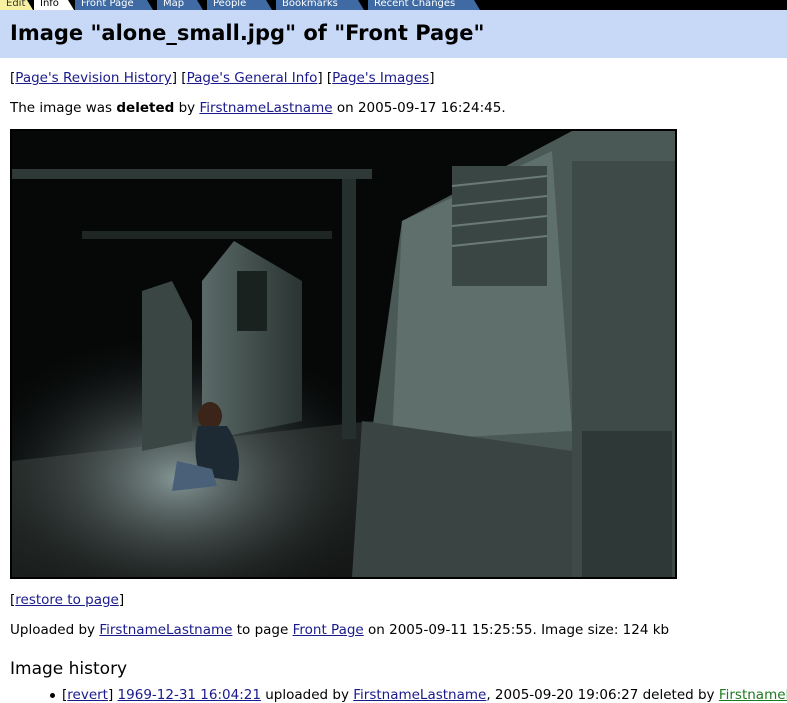  I want to click on page-header: Image "alone_small.jpg" of "Front Page", so click(393, 34).